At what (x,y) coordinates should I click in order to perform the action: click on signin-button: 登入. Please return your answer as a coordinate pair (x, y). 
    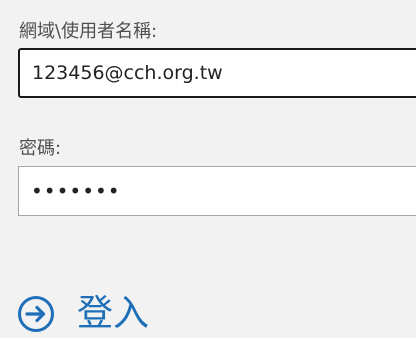
    Looking at the image, I should click on (83, 314).